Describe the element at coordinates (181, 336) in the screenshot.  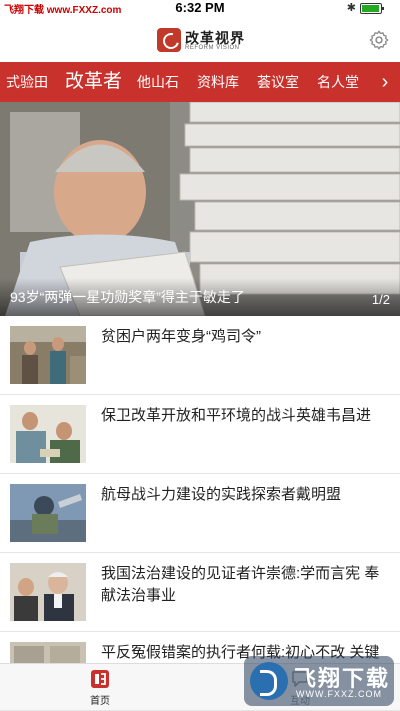
I see `news-title: 贫困户两年变身“鸡司令”` at that location.